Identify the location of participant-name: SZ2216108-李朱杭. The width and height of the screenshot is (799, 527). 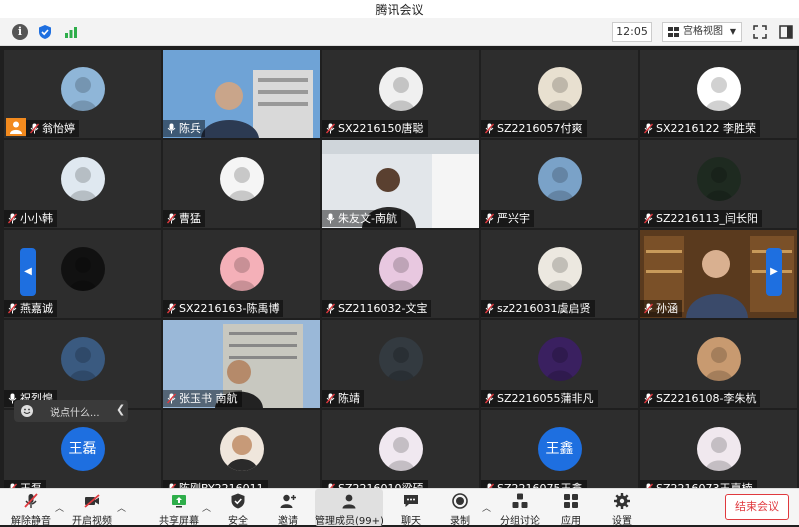
(706, 398).